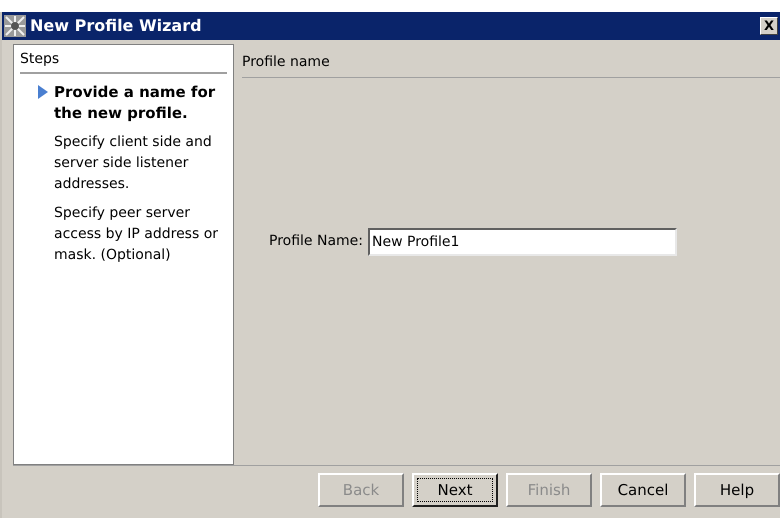 The width and height of the screenshot is (780, 518). I want to click on panel-heading: Profile name, so click(511, 65).